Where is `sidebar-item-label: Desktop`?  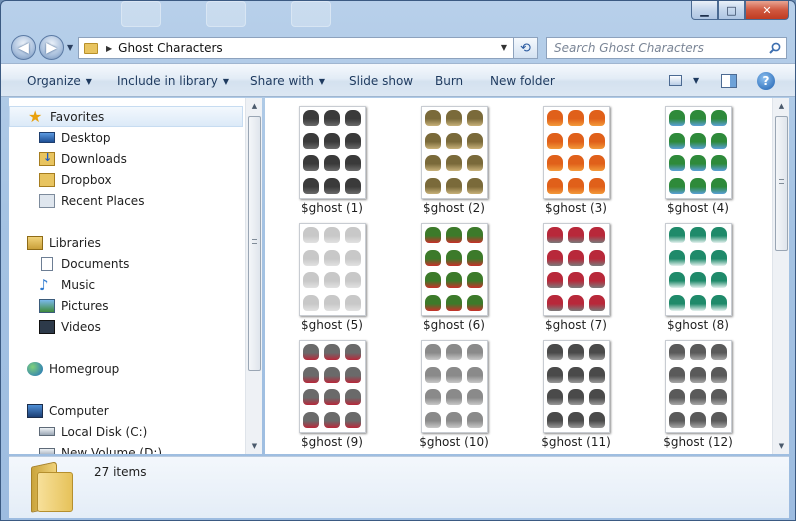 sidebar-item-label: Desktop is located at coordinates (86, 137).